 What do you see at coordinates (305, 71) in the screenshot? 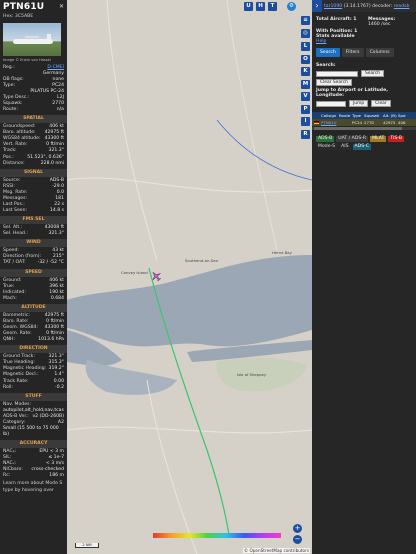
I see `map-button-k: K` at bounding box center [305, 71].